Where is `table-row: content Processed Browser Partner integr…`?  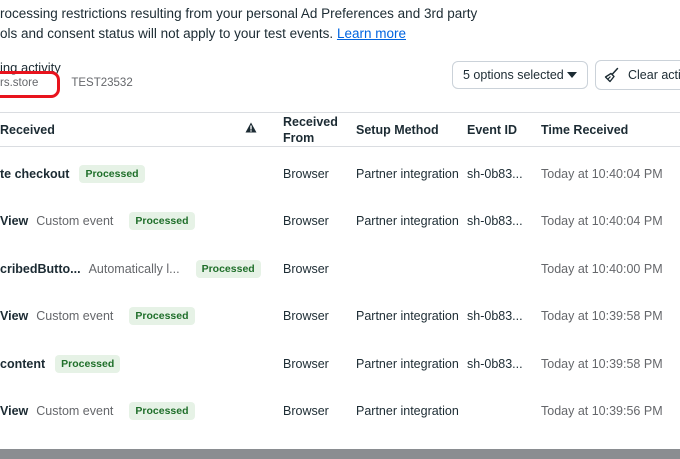 table-row: content Processed Browser Partner integr… is located at coordinates (340, 363).